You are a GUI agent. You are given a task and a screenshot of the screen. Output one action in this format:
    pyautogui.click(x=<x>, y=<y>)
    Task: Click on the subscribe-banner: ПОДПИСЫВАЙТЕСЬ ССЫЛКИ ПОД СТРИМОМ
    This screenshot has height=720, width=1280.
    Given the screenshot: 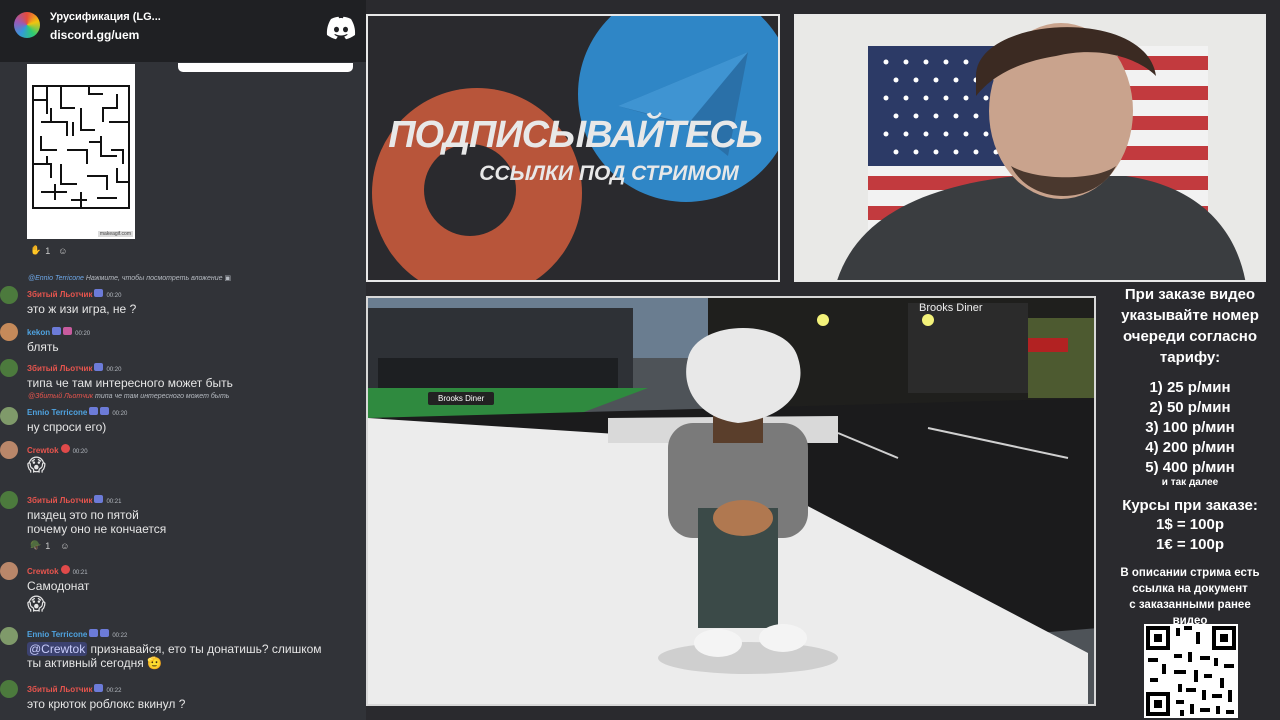 What is the action you would take?
    pyautogui.click(x=573, y=148)
    